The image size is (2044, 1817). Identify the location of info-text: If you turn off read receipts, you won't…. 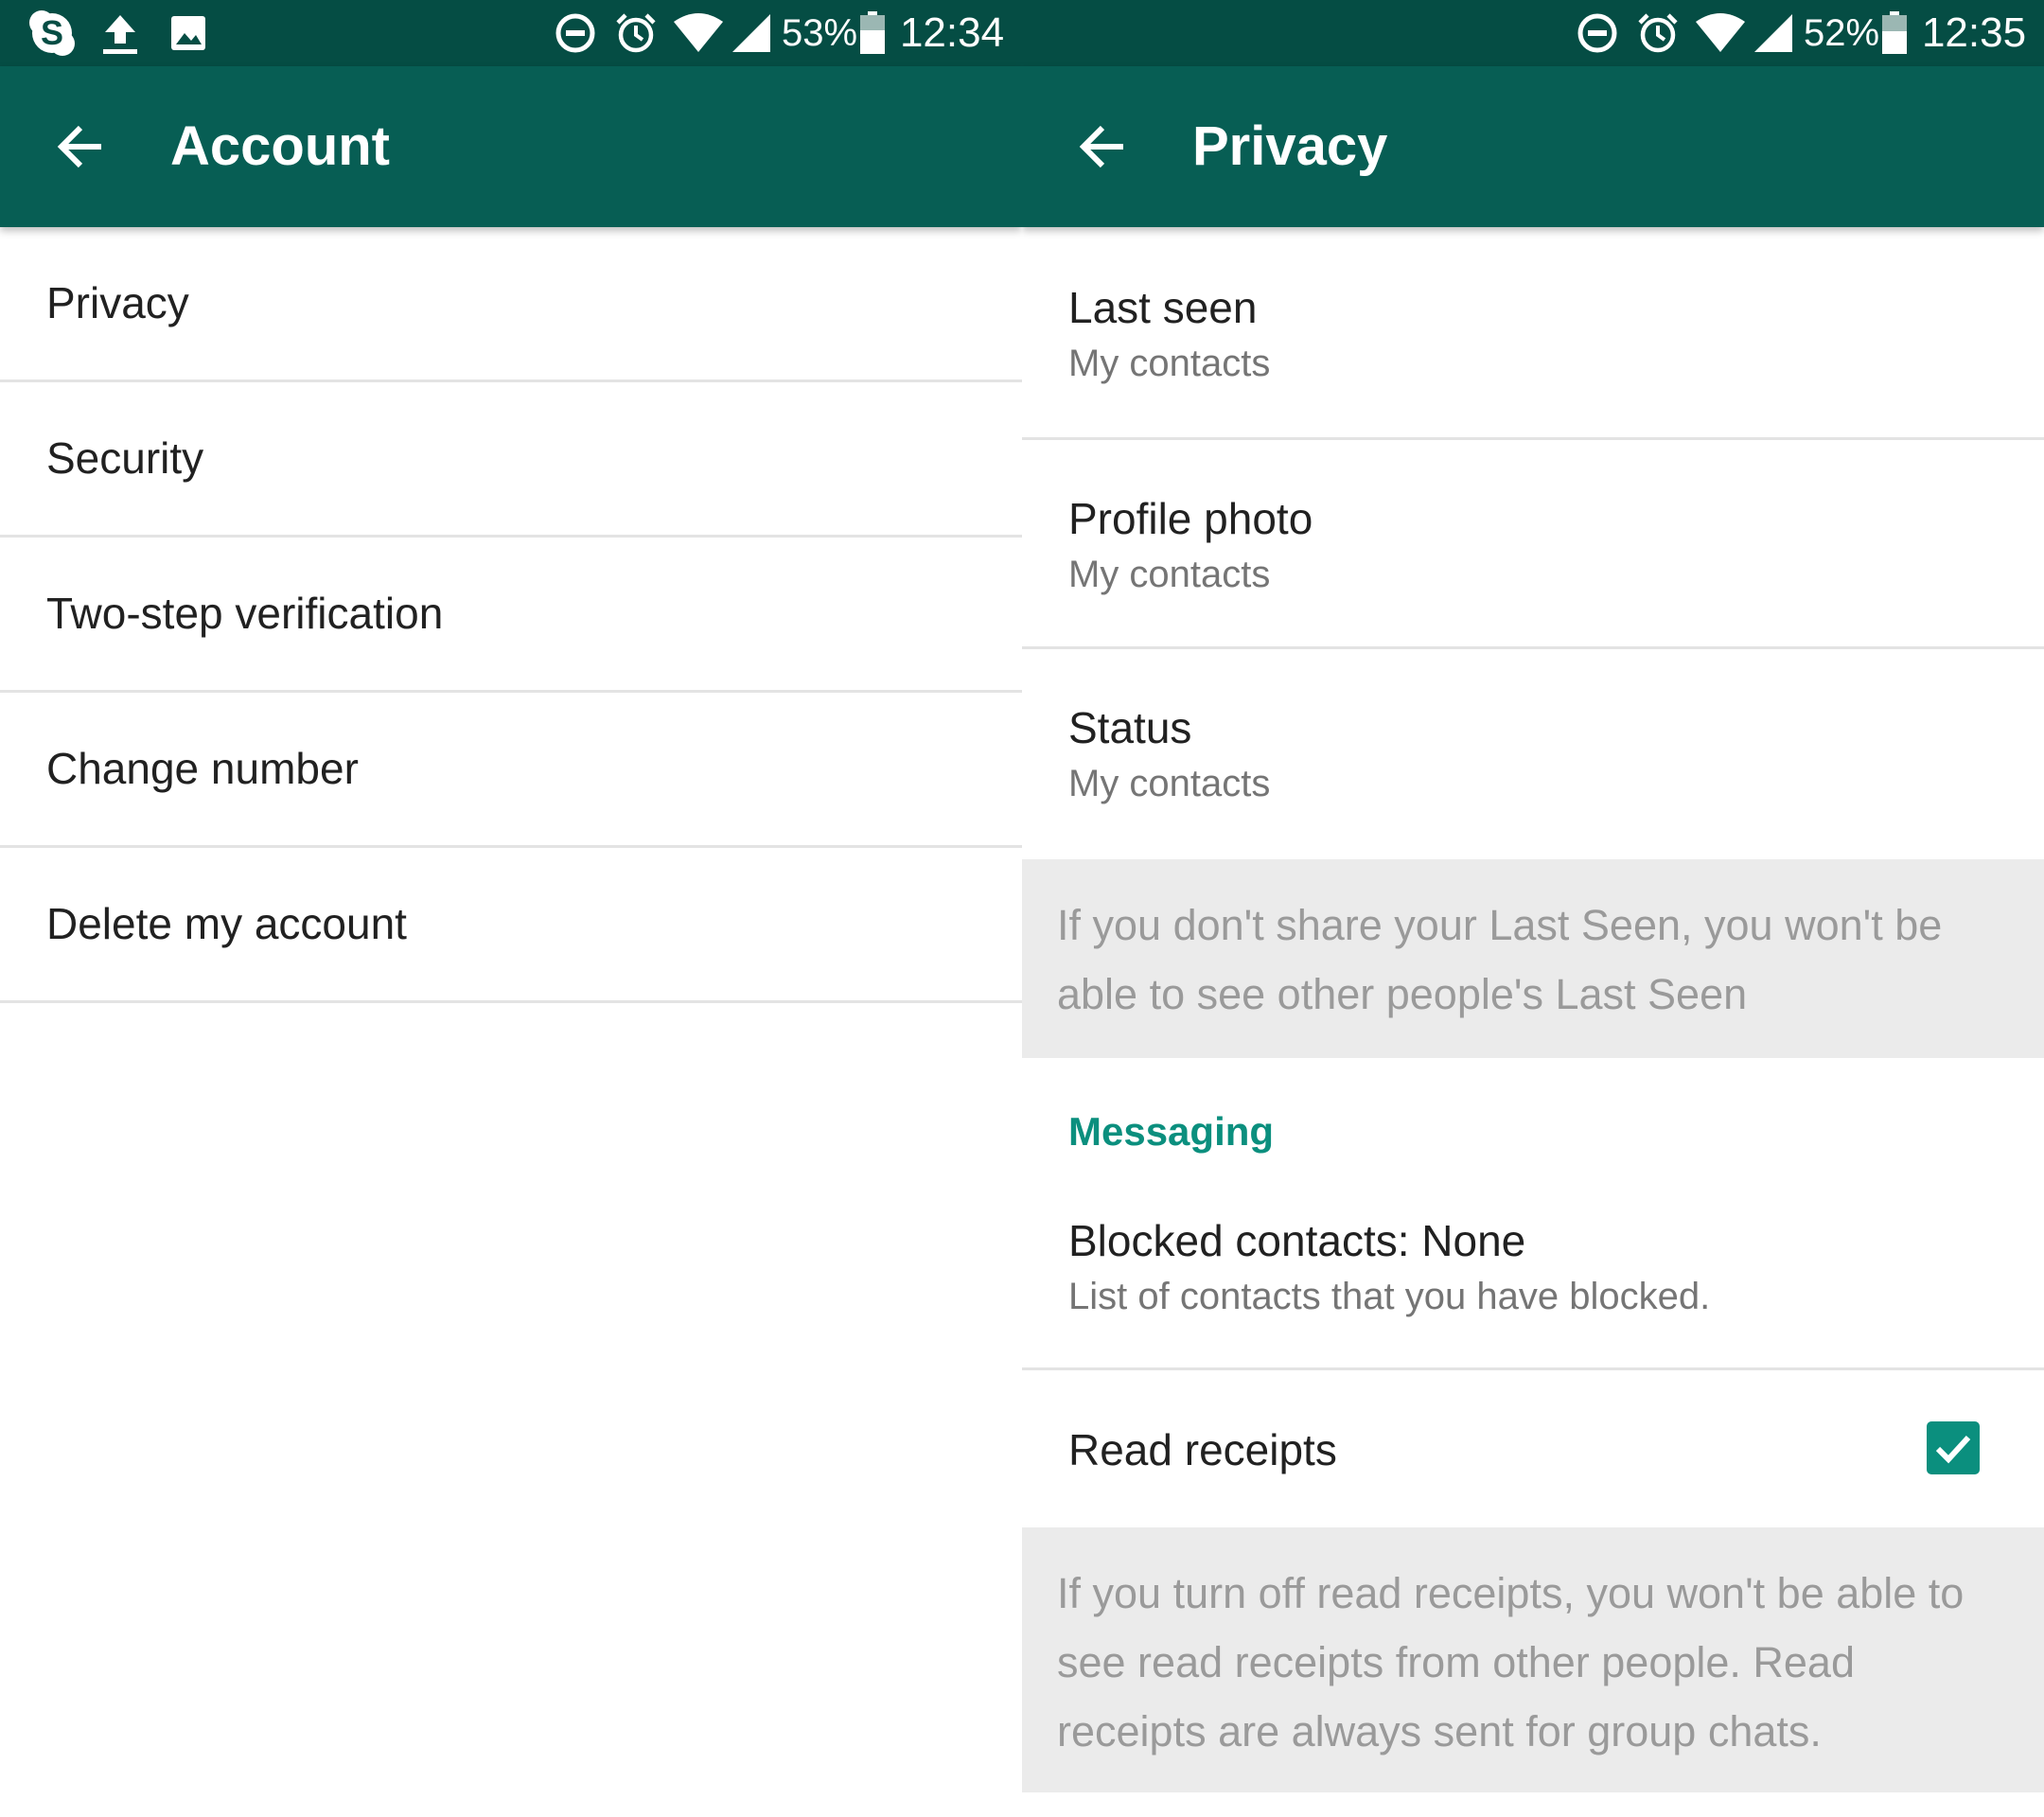
(1511, 1662).